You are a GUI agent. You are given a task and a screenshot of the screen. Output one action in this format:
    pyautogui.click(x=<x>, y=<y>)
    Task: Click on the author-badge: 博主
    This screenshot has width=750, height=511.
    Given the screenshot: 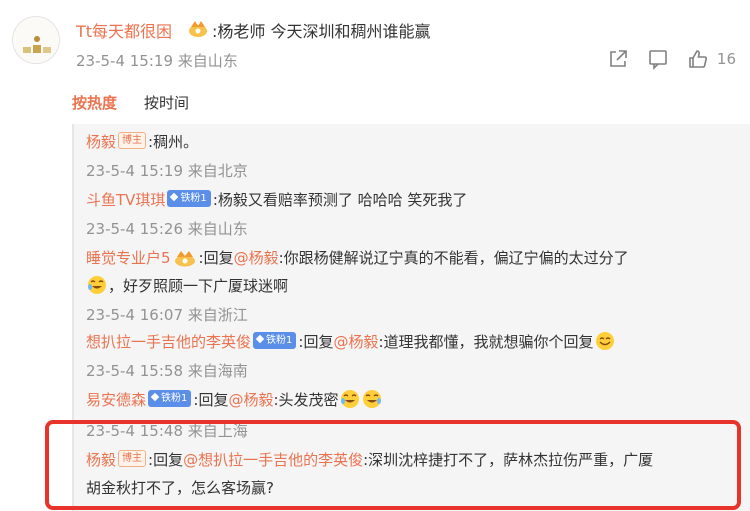 What is the action you would take?
    pyautogui.click(x=132, y=140)
    